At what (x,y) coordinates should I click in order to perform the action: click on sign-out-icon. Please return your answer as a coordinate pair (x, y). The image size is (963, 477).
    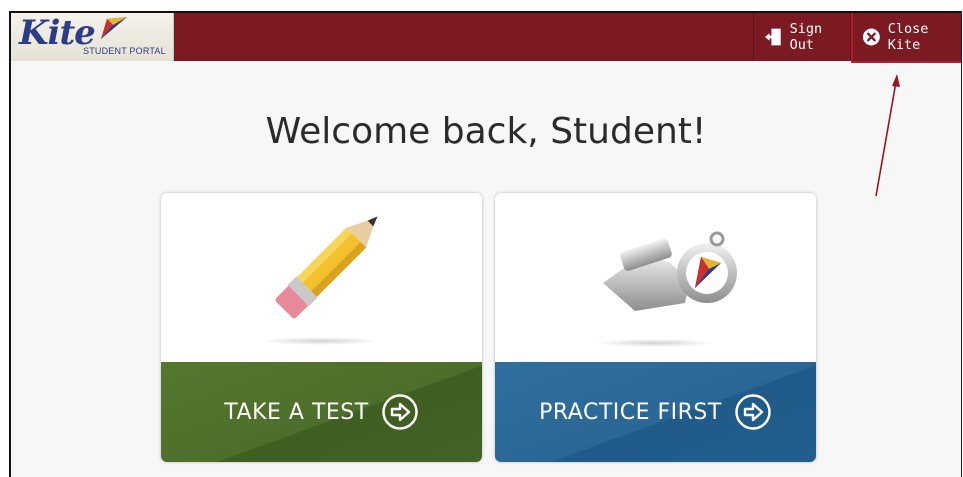
    Looking at the image, I should click on (772, 37).